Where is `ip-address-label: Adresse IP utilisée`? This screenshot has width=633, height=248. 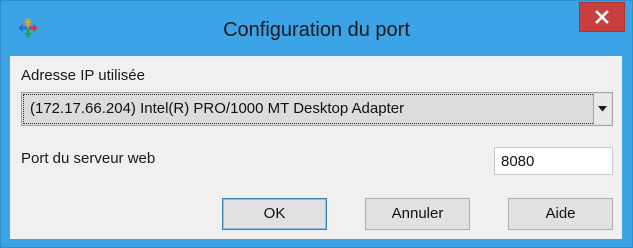 ip-address-label: Adresse IP utilisée is located at coordinates (83, 75).